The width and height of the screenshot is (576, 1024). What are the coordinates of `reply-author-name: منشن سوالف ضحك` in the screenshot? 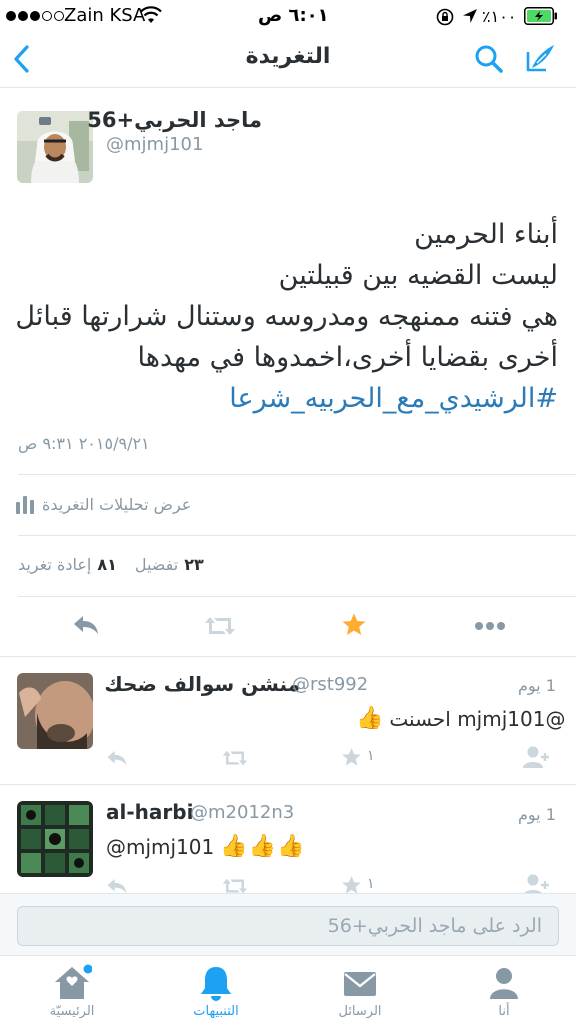 It's located at (202, 684).